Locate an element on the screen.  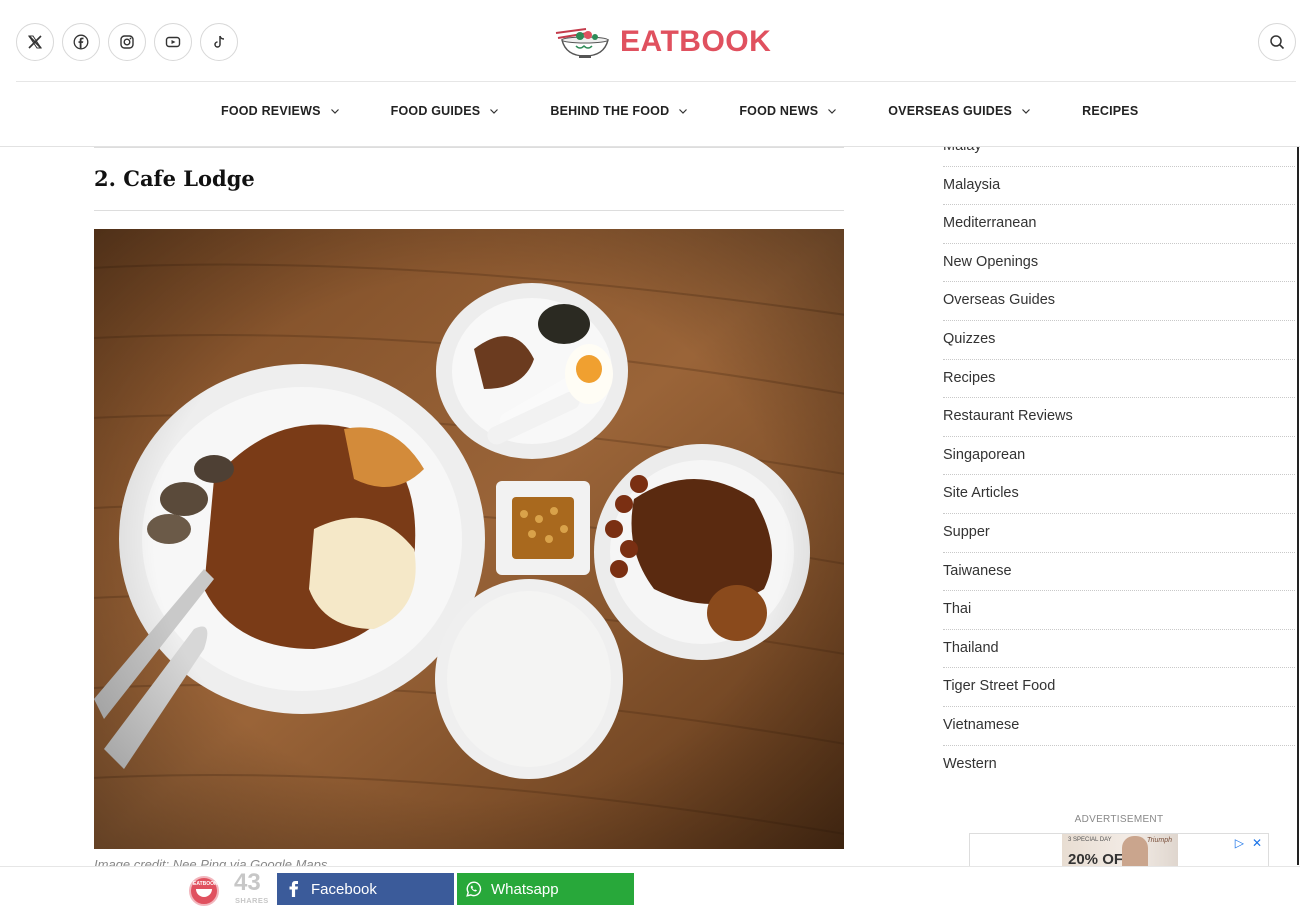
avatar-logo-text: EATBOOK is located at coordinates (205, 884).